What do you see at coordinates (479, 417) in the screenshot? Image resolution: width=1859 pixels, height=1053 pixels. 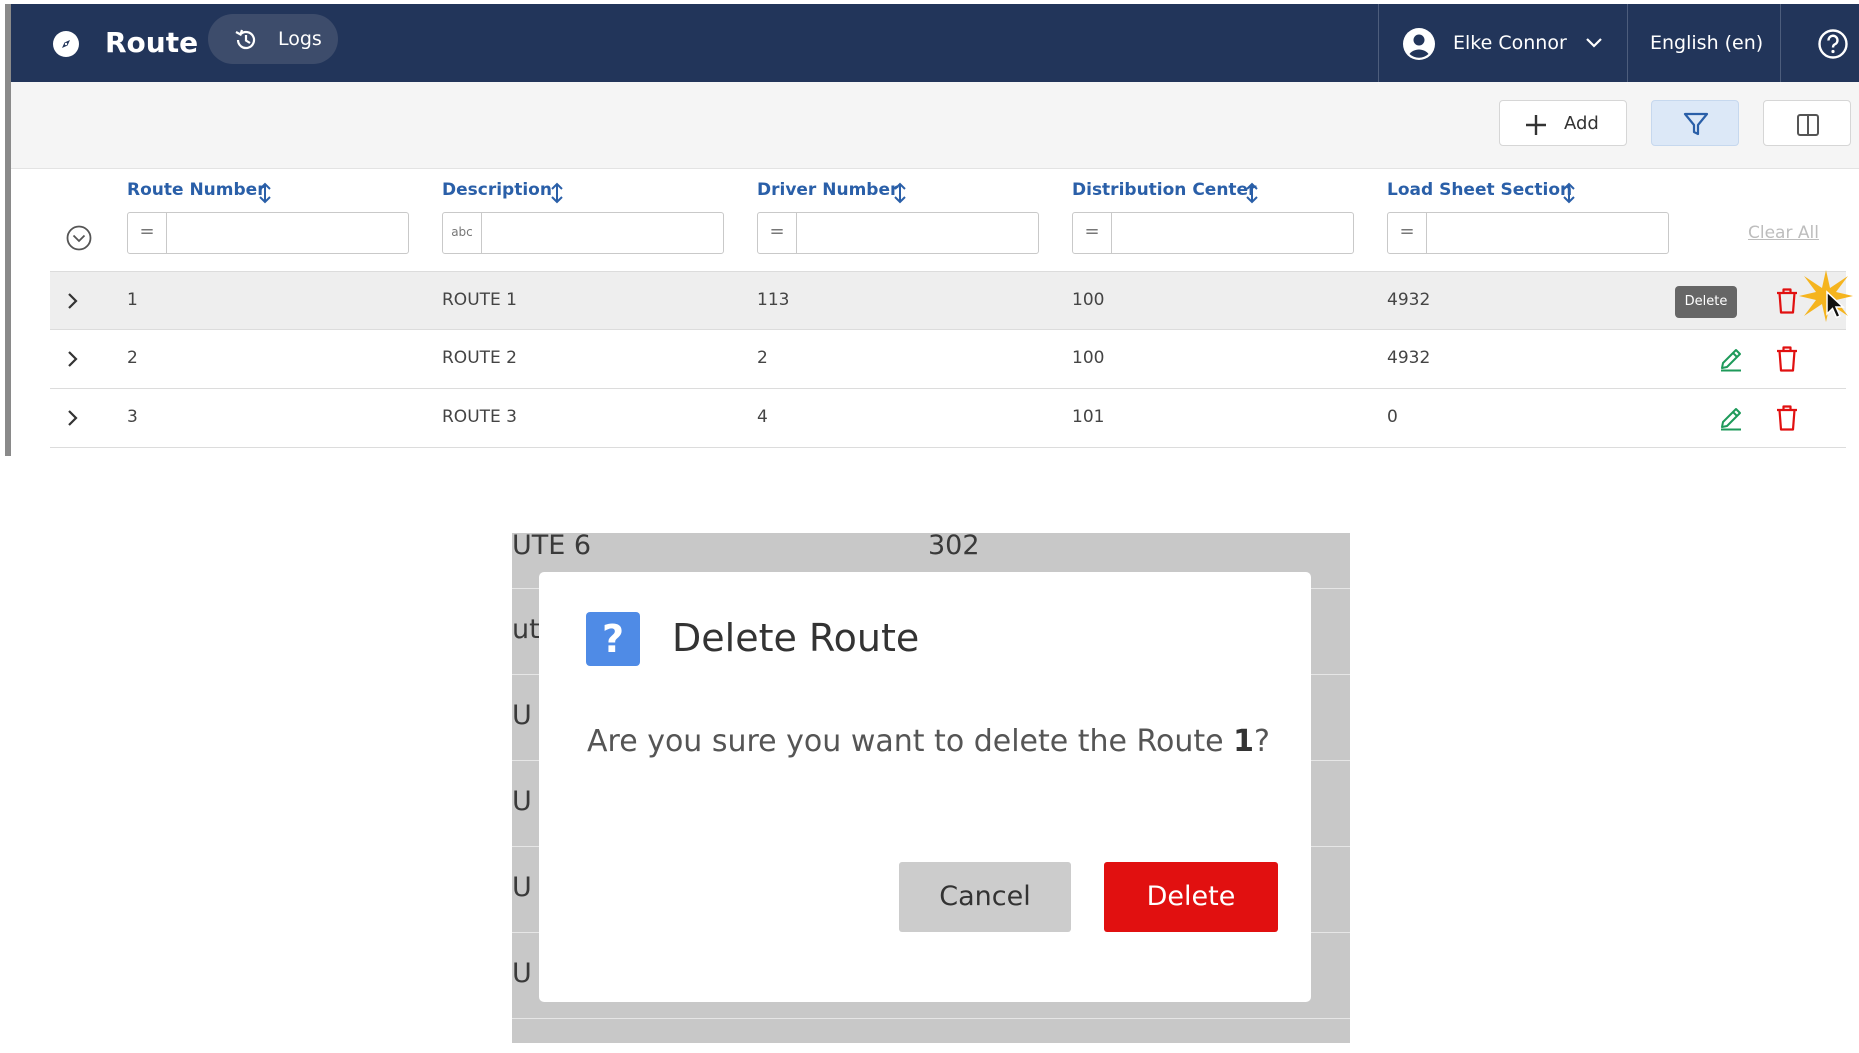 I see `cell-description: ROUTE 3` at bounding box center [479, 417].